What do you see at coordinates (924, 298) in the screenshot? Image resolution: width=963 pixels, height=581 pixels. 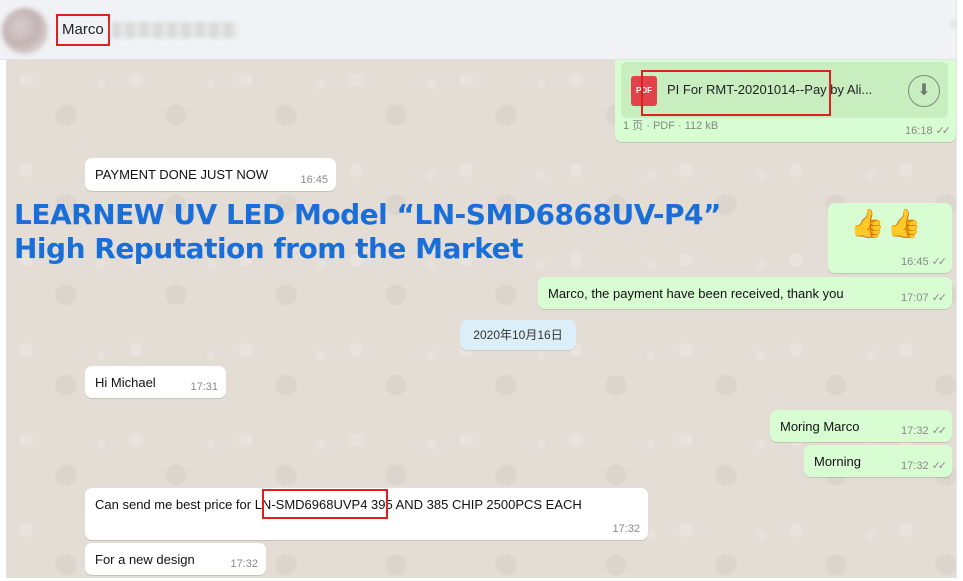 I see `message-time: 17:07 ✓✓` at bounding box center [924, 298].